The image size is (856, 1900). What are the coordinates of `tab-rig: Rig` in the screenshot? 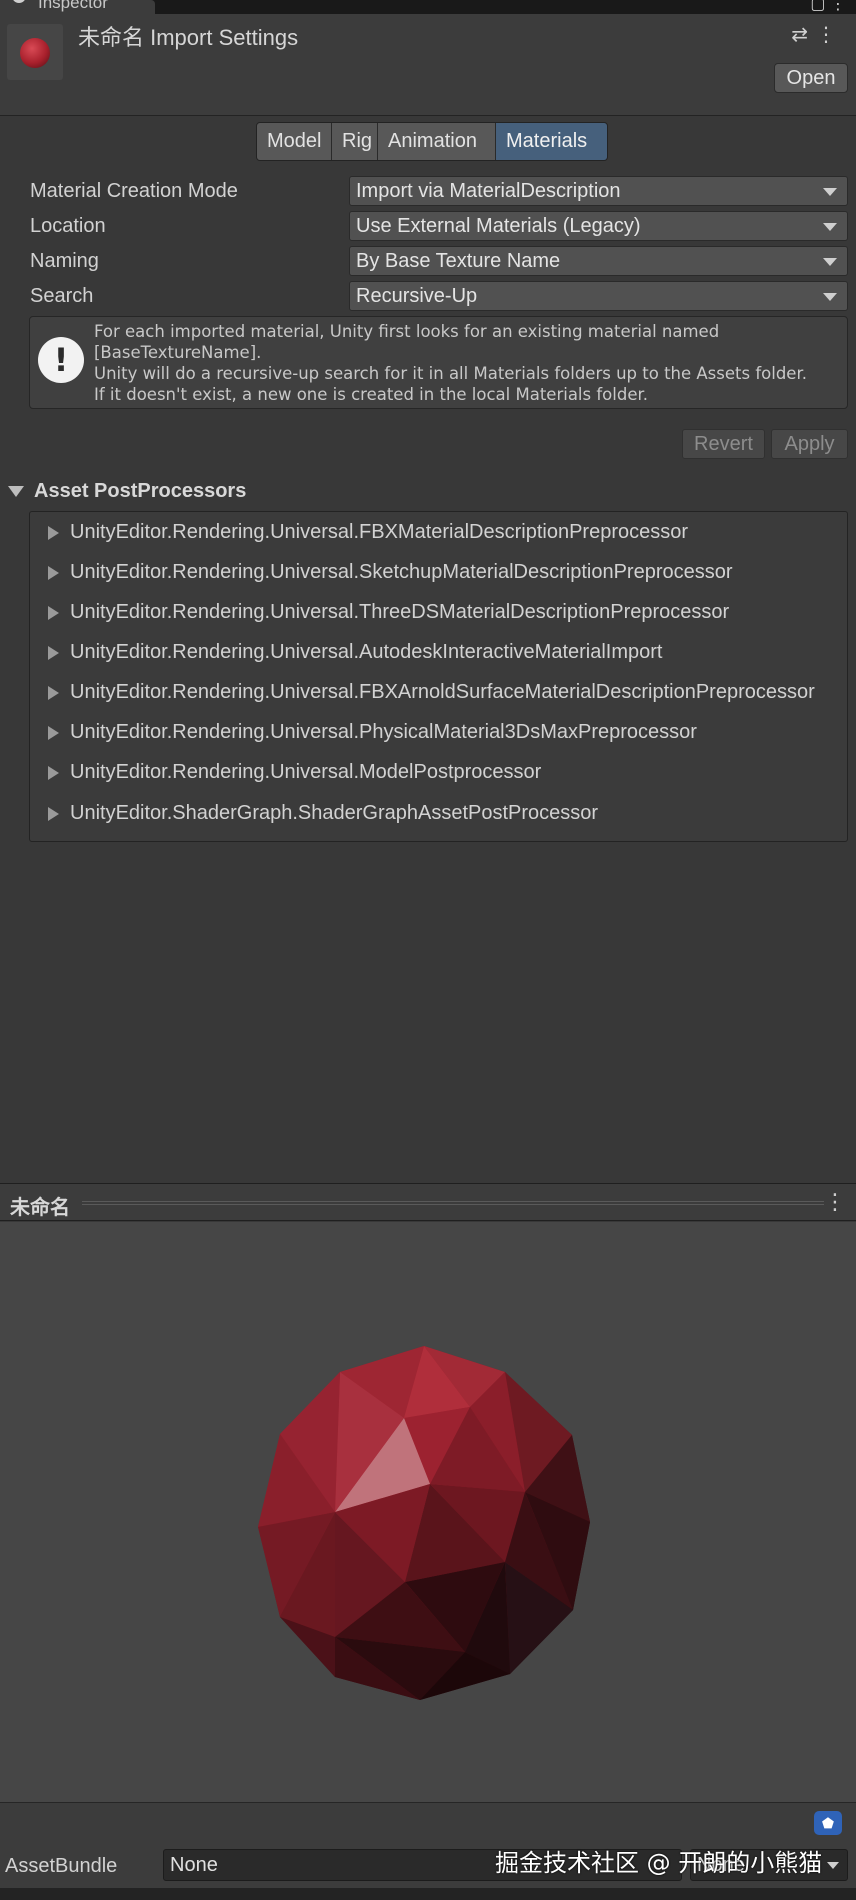 It's located at (355, 141).